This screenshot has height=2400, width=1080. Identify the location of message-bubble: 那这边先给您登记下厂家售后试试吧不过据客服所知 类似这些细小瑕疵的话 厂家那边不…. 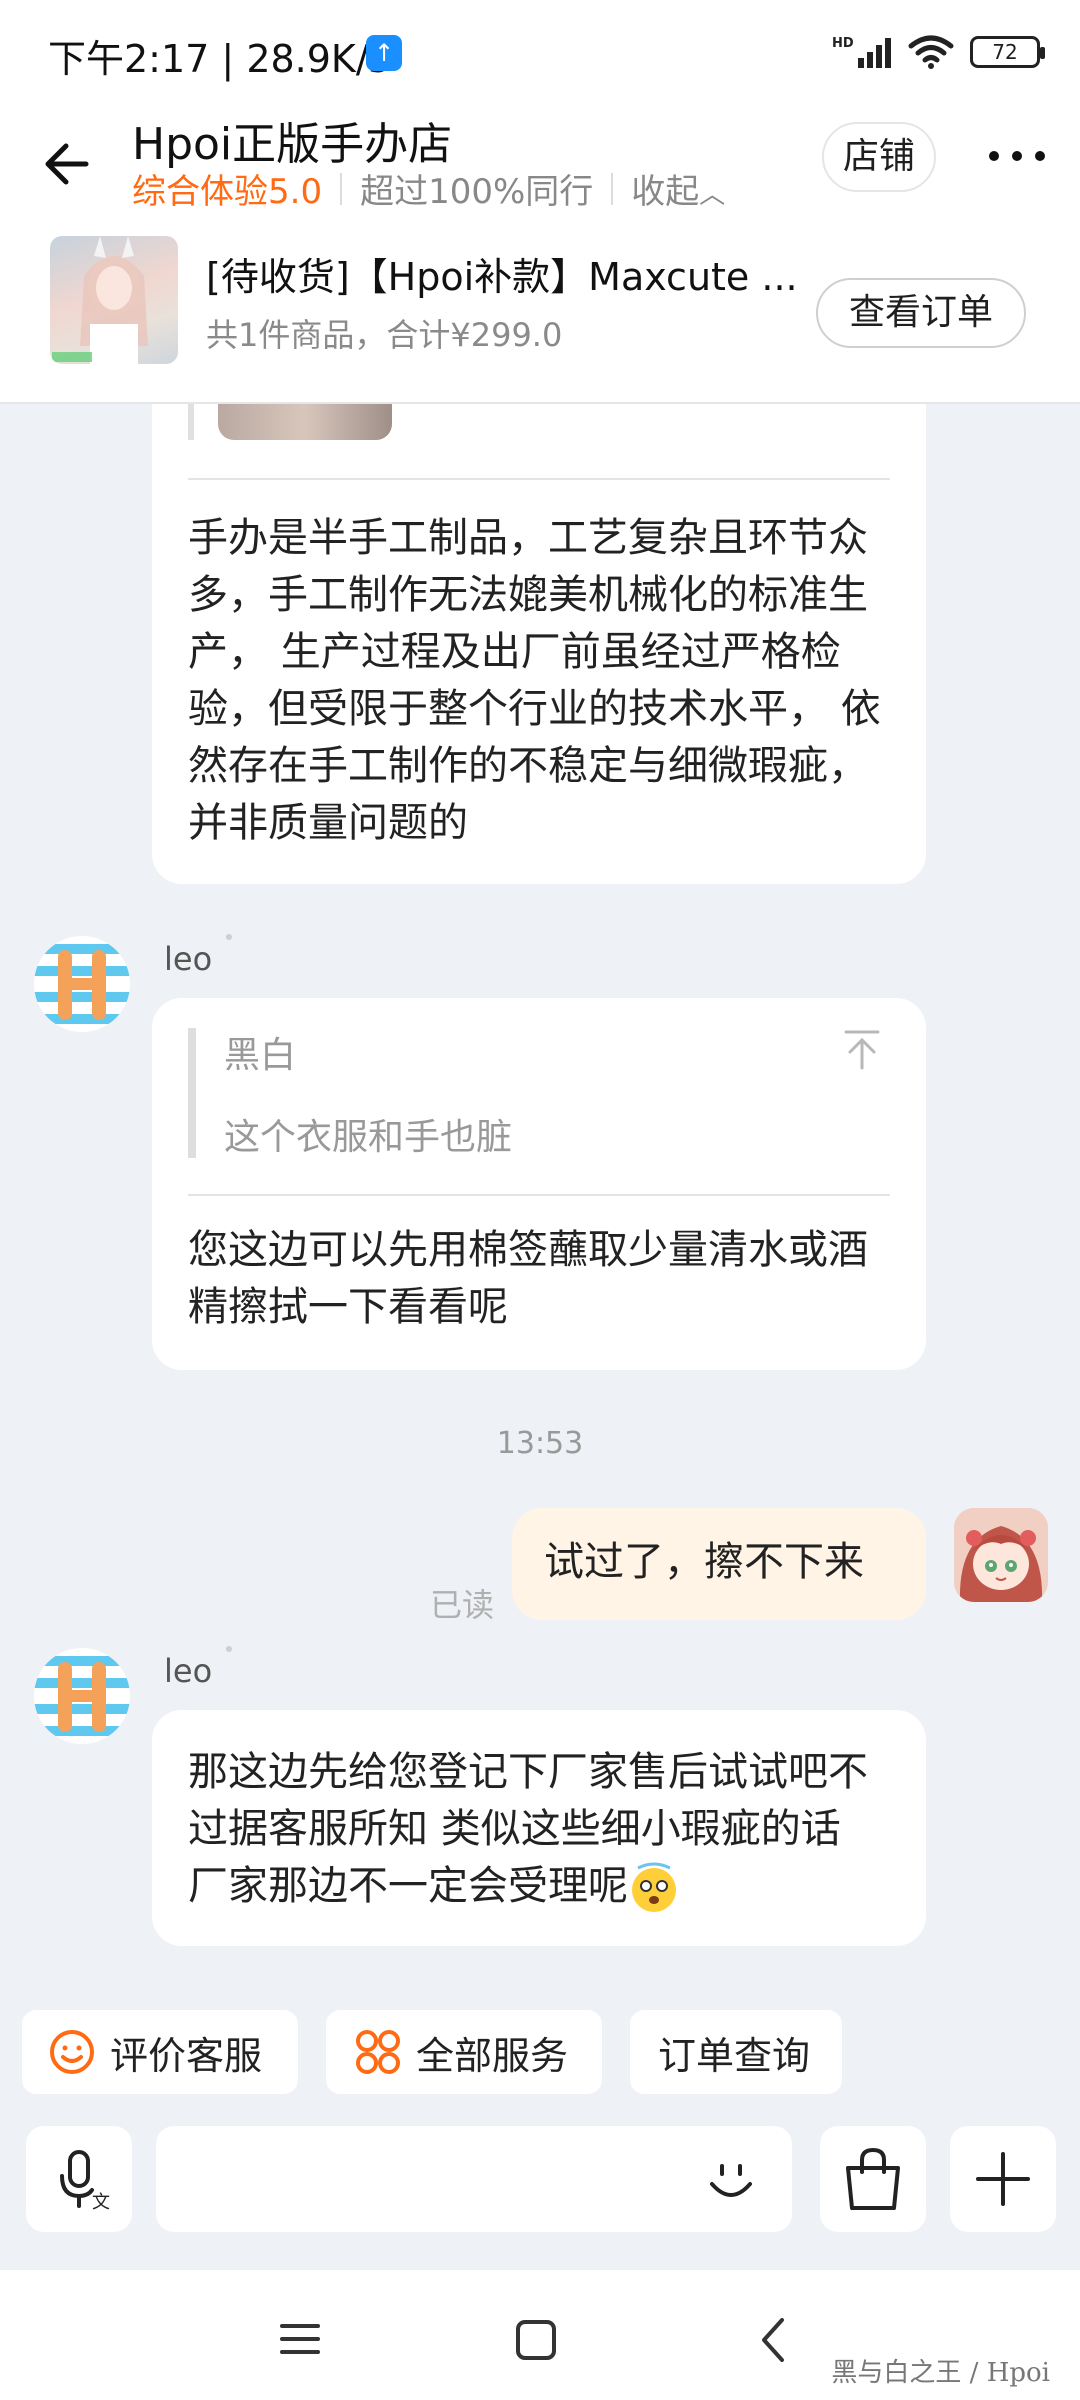
(539, 1828).